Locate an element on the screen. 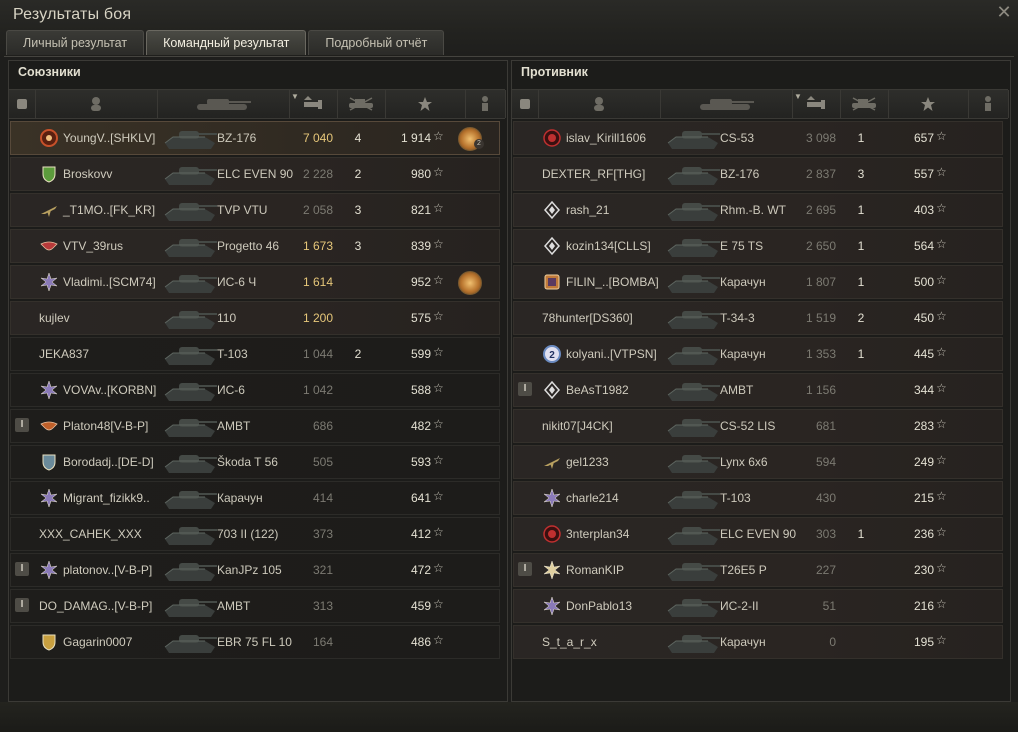  player-name: VTV_39rus is located at coordinates (93, 246).